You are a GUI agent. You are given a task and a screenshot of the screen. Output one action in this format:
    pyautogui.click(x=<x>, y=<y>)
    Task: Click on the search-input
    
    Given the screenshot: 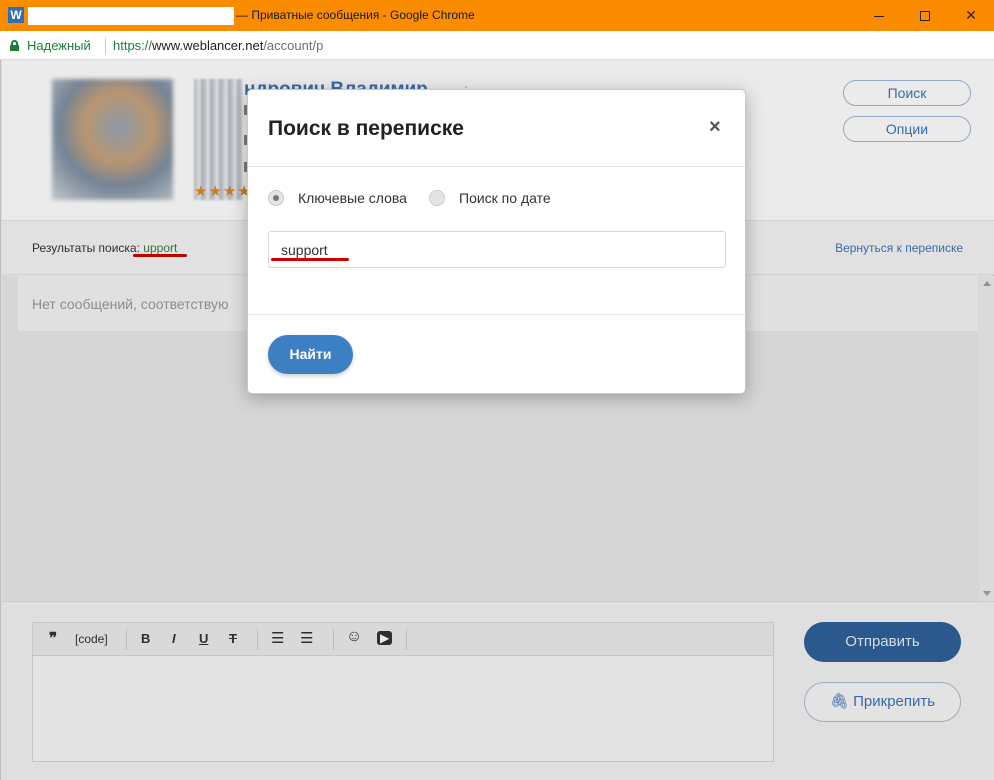 What is the action you would take?
    pyautogui.click(x=497, y=249)
    